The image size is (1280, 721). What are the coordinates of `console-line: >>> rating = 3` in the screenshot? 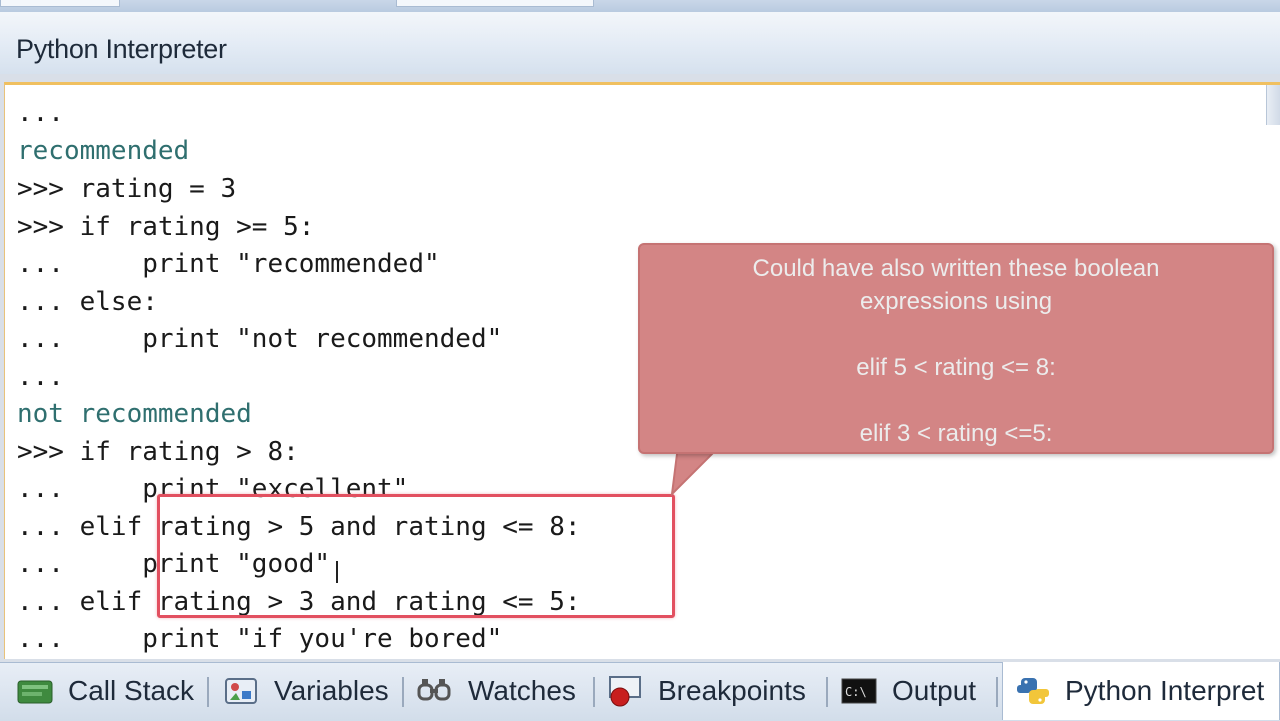 It's located at (127, 189).